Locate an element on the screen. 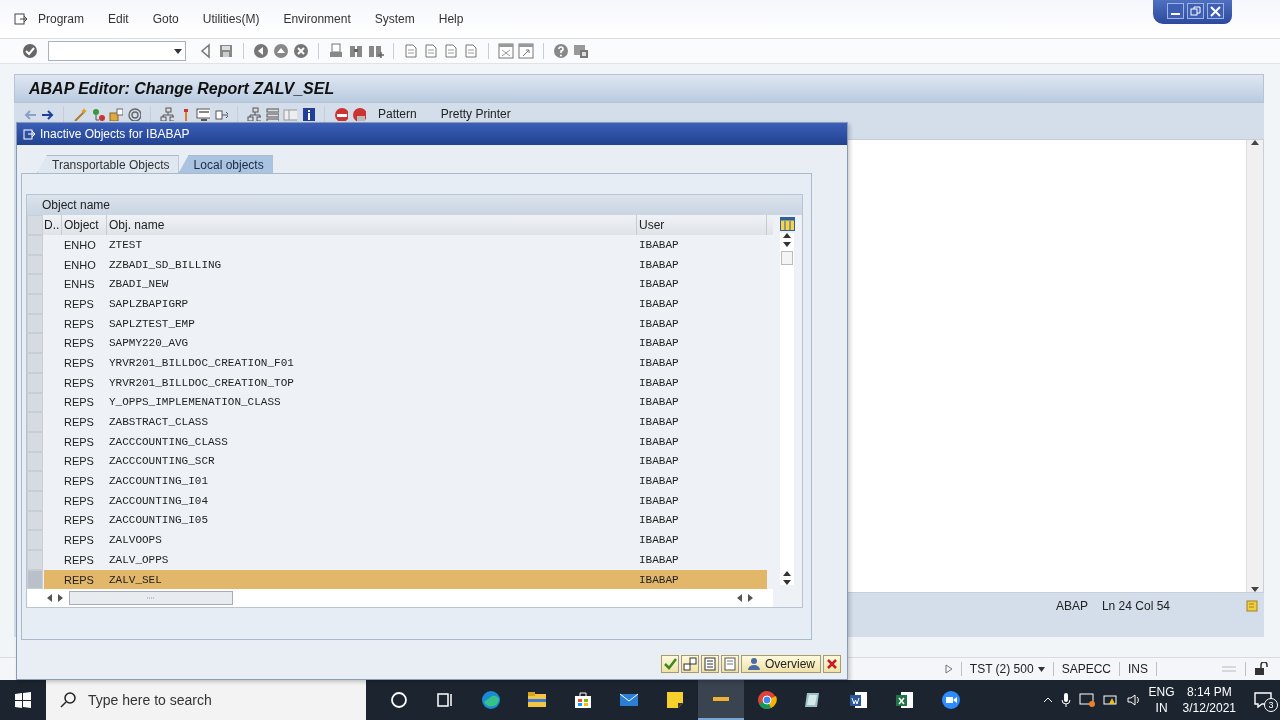 Image resolution: width=1280 pixels, height=720 pixels. search-input: Type here to search is located at coordinates (218, 700).